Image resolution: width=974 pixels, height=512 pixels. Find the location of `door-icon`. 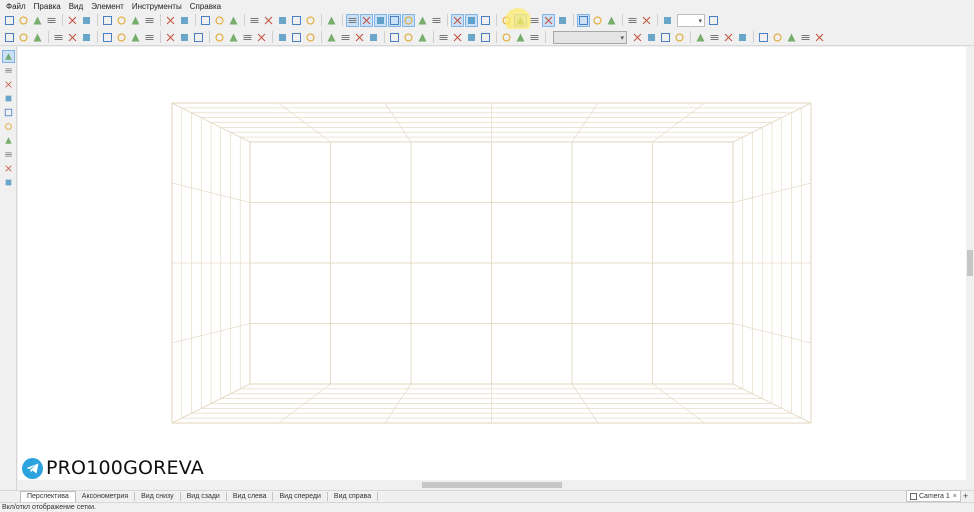

door-icon is located at coordinates (506, 37).